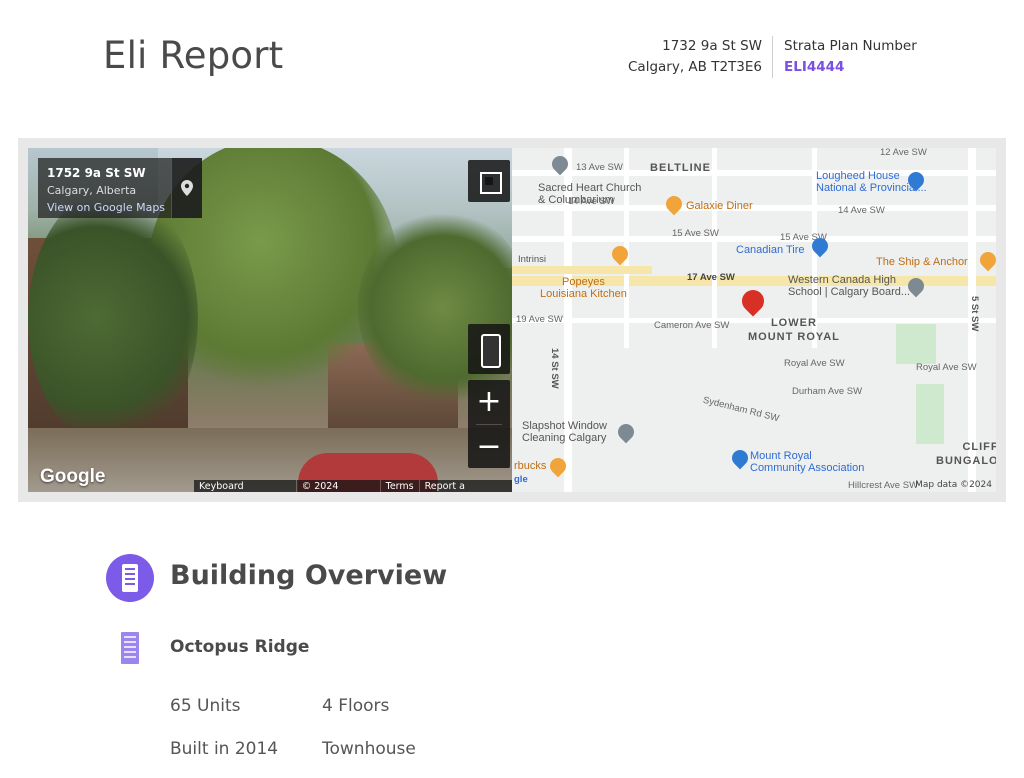 This screenshot has height=778, width=1024. Describe the element at coordinates (130, 578) in the screenshot. I see `building-overview-icon` at that location.